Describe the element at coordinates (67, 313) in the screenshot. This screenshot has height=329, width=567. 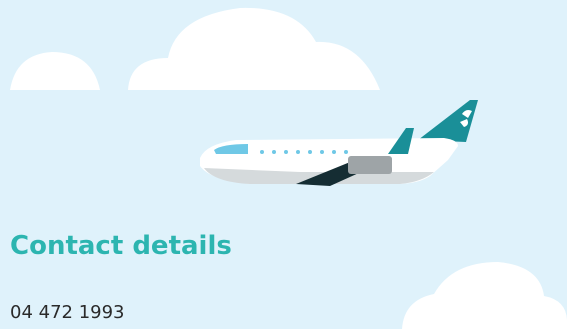
I see `phone-number-link: 04 472 1993` at that location.